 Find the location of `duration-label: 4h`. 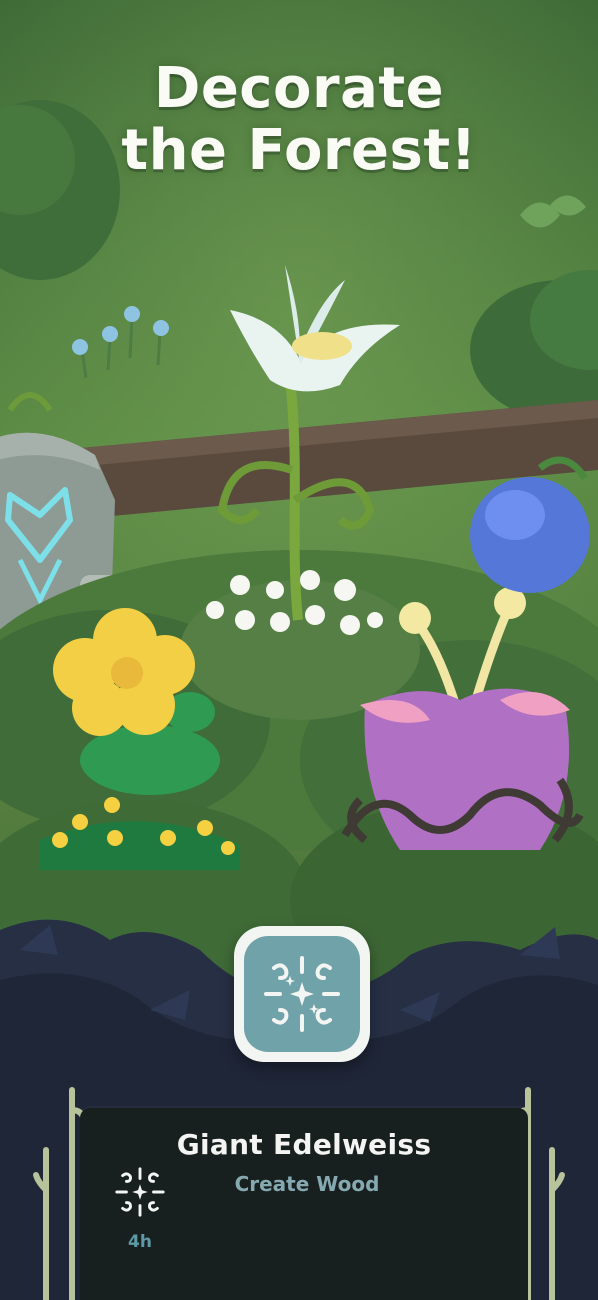

duration-label: 4h is located at coordinates (140, 1242).